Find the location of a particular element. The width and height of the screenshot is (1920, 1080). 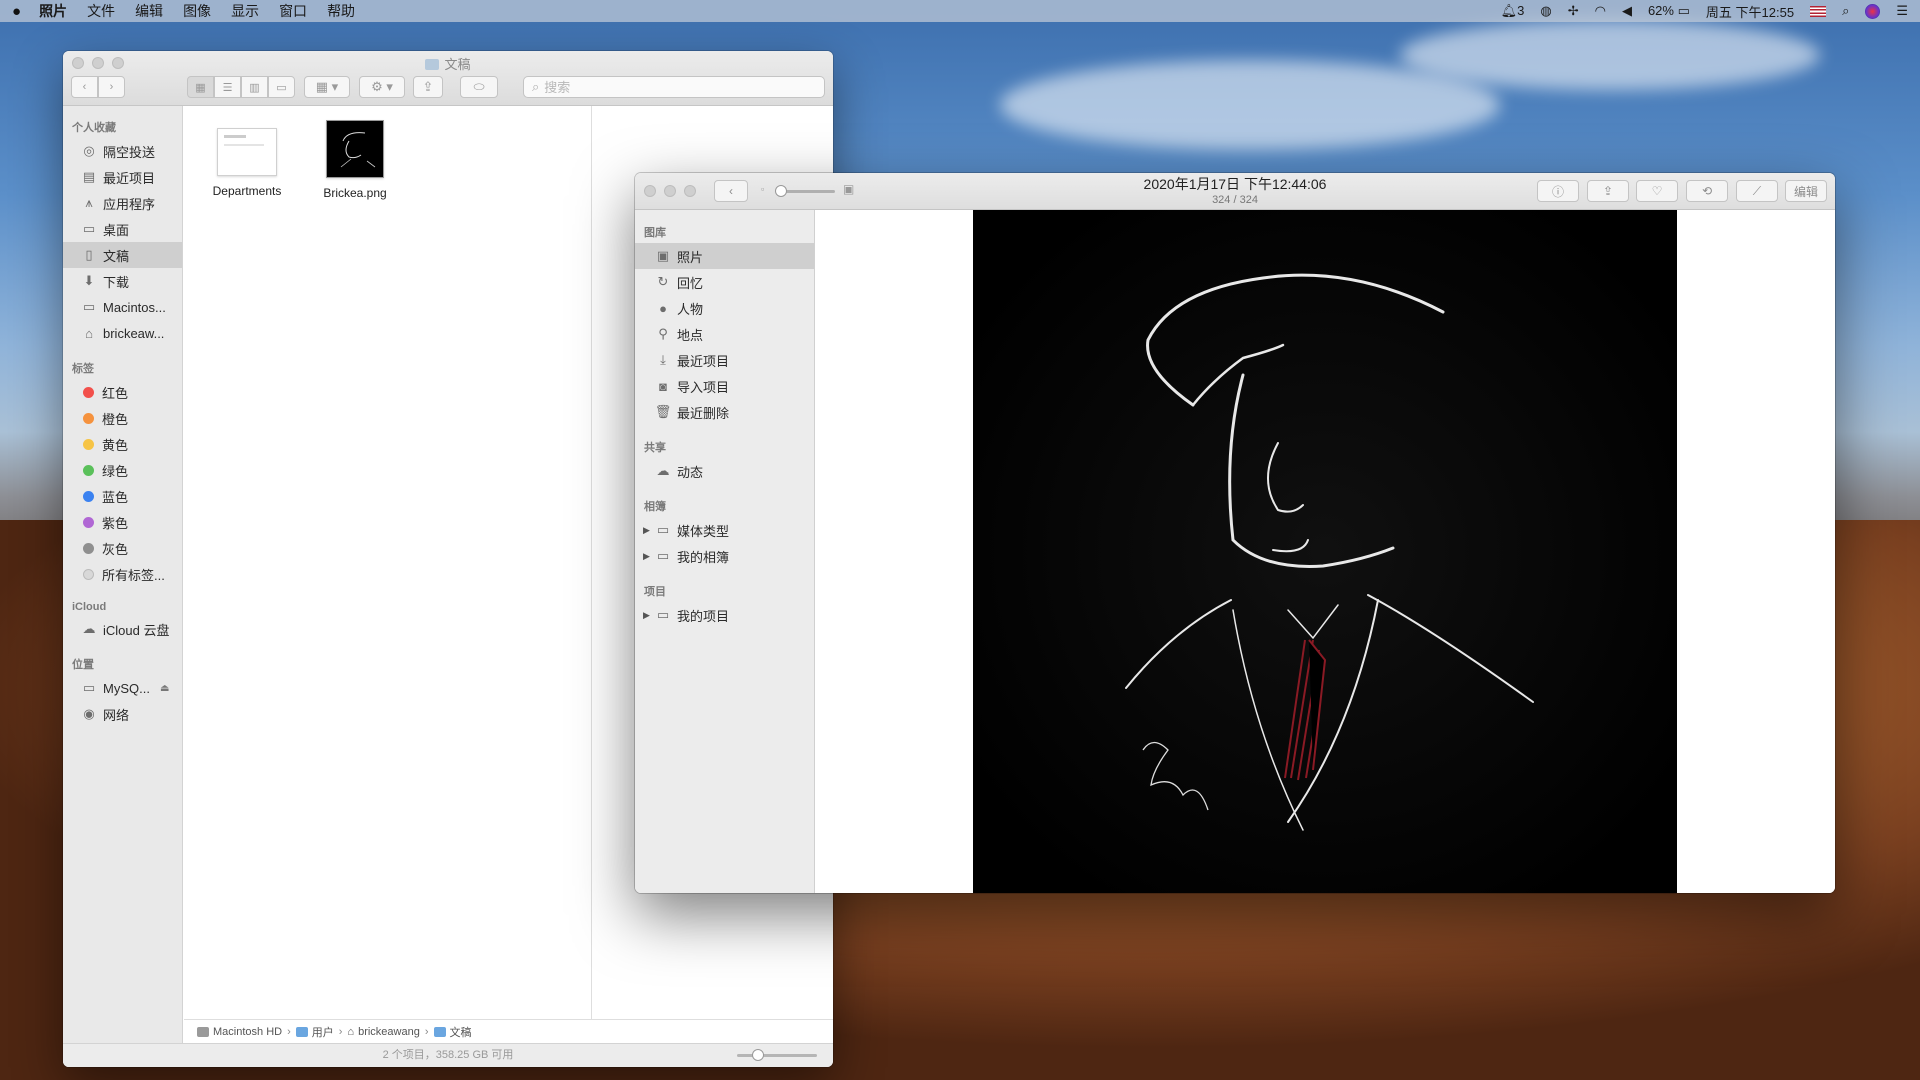

gallery-view-button: ▭ is located at coordinates (281, 87).